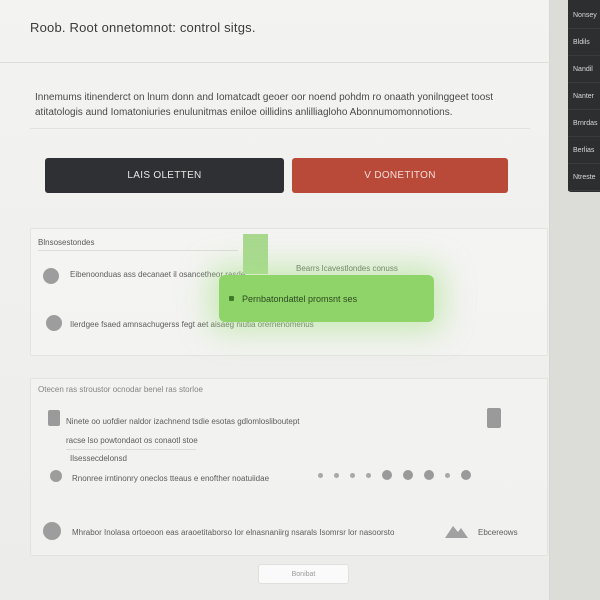 This screenshot has height=600, width=600. I want to click on side-menu-item-6: Berlias, so click(584, 150).